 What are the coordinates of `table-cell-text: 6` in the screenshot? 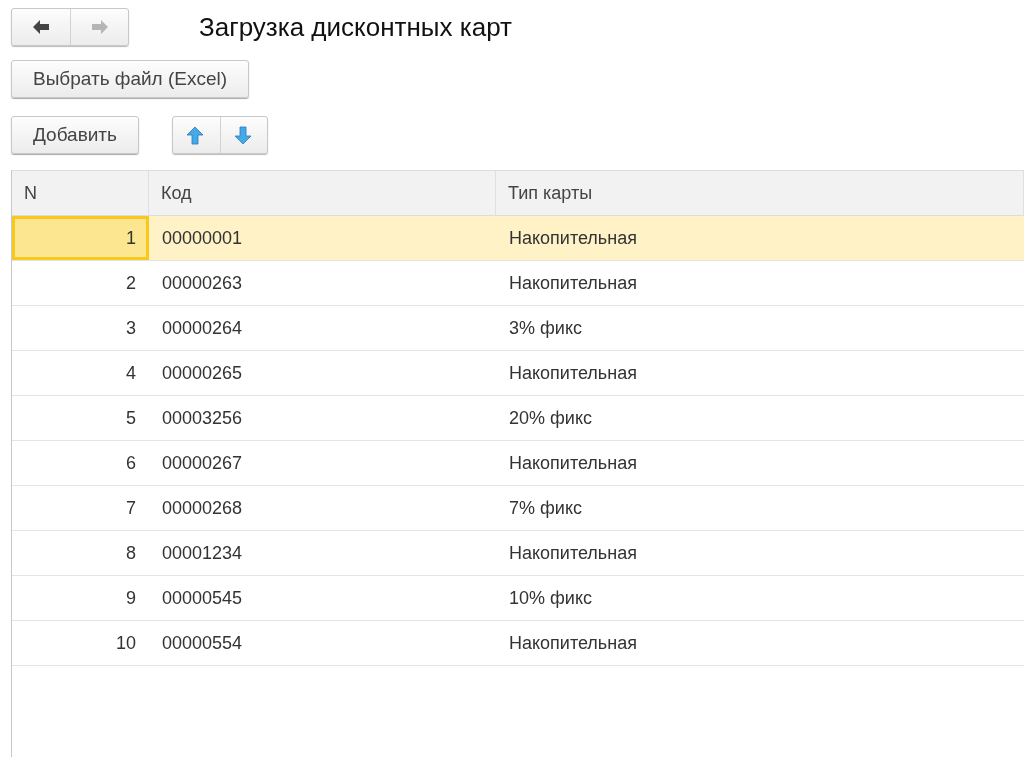 It's located at (131, 463).